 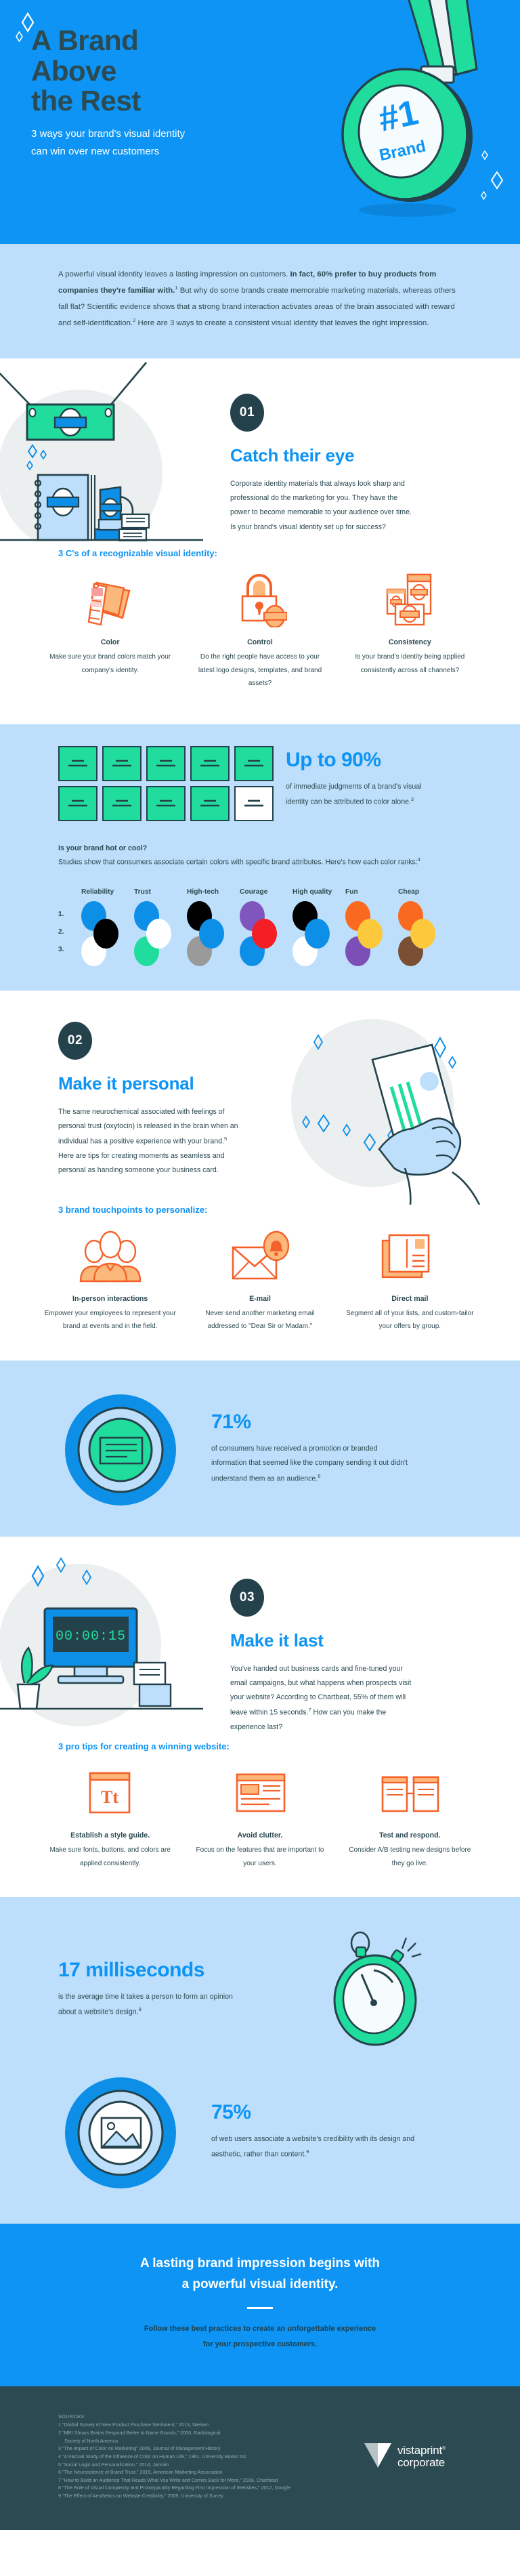 What do you see at coordinates (412, 798) in the screenshot?
I see `footnote-ref-3: 3` at bounding box center [412, 798].